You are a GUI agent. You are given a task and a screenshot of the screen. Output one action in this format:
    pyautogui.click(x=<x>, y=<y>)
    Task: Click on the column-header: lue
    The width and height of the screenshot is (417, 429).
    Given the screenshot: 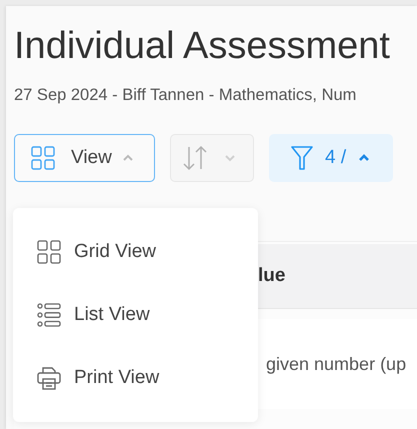 What is the action you would take?
    pyautogui.click(x=272, y=276)
    